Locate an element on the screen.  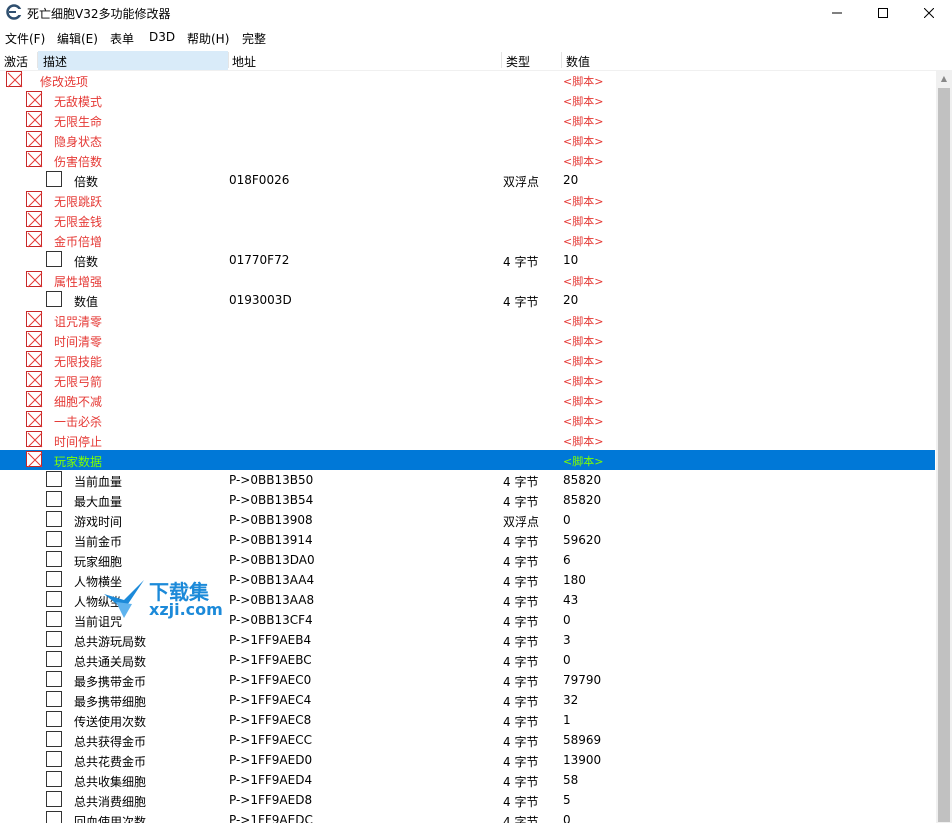
row-value: 85820 is located at coordinates (582, 500).